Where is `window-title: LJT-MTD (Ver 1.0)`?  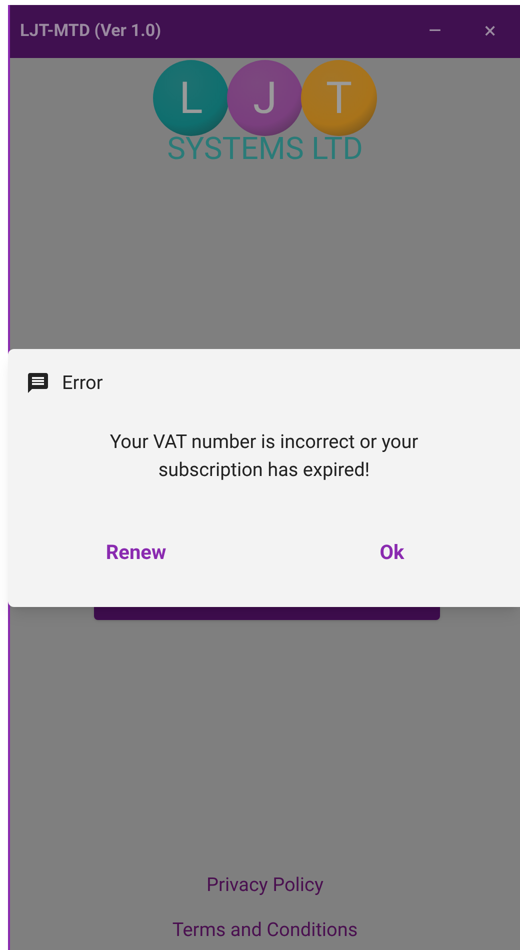
window-title: LJT-MTD (Ver 1.0) is located at coordinates (91, 31).